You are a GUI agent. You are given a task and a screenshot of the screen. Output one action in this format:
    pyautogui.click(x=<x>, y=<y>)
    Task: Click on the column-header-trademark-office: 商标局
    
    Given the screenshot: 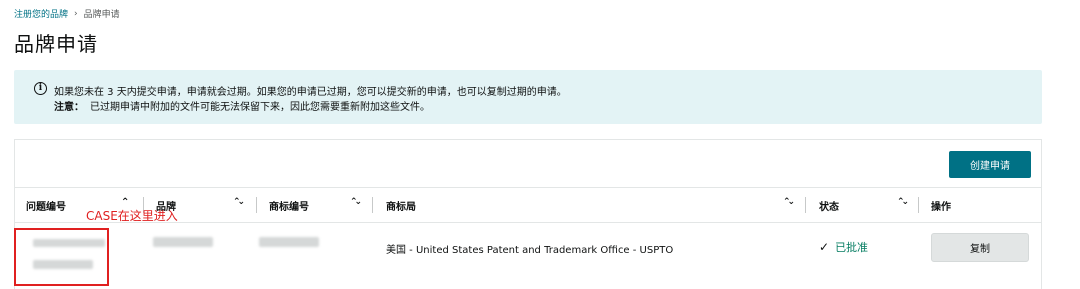 What is the action you would take?
    pyautogui.click(x=401, y=205)
    